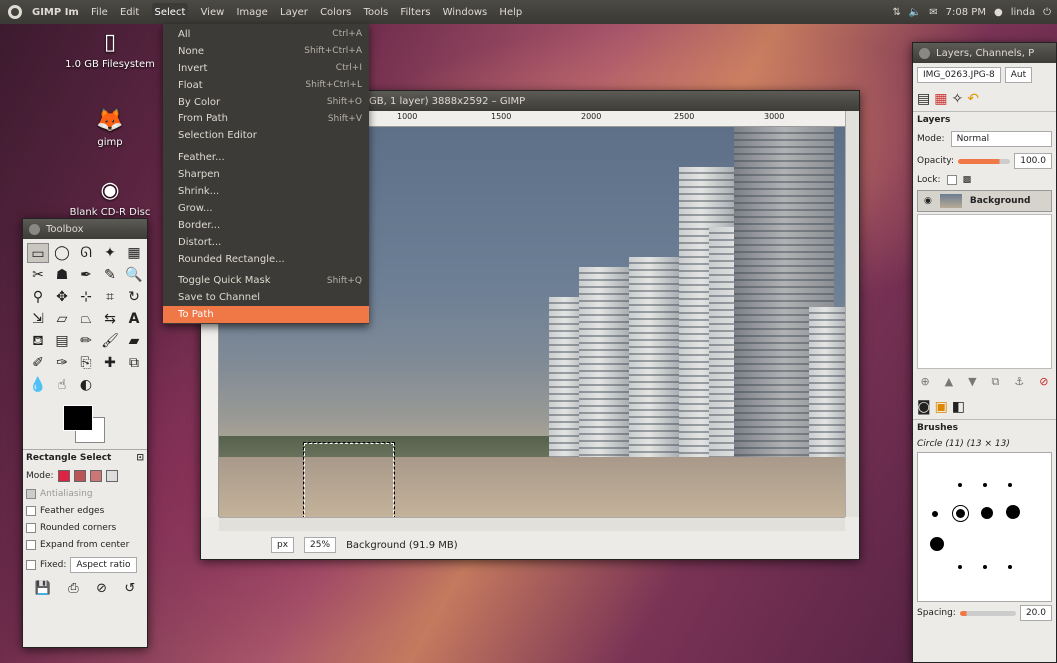 The width and height of the screenshot is (1057, 663). What do you see at coordinates (86, 275) in the screenshot?
I see `paths-tool-icon: ✒` at bounding box center [86, 275].